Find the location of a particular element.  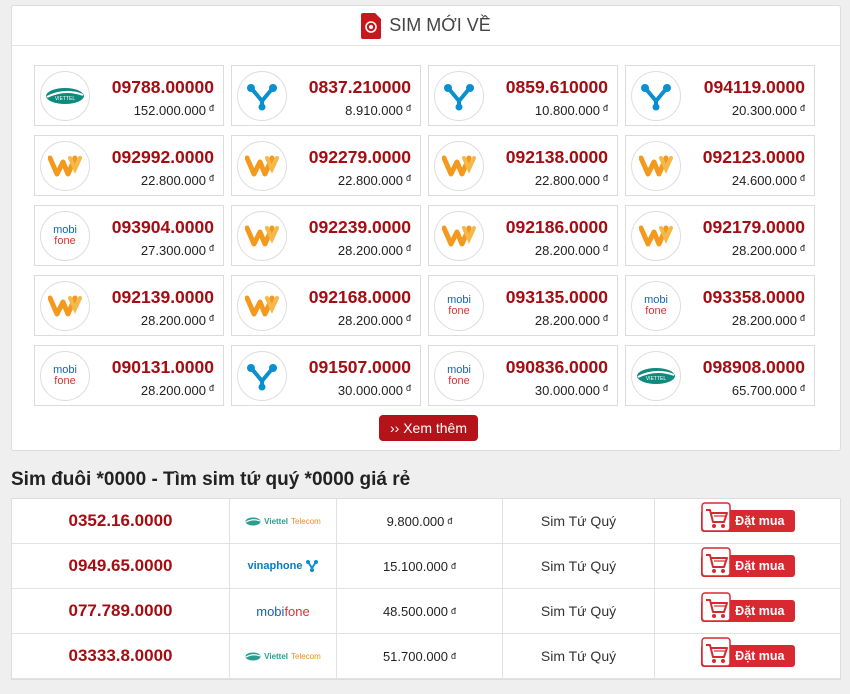

sim-card: 092138.0000 22.800.000 đ is located at coordinates (523, 165).